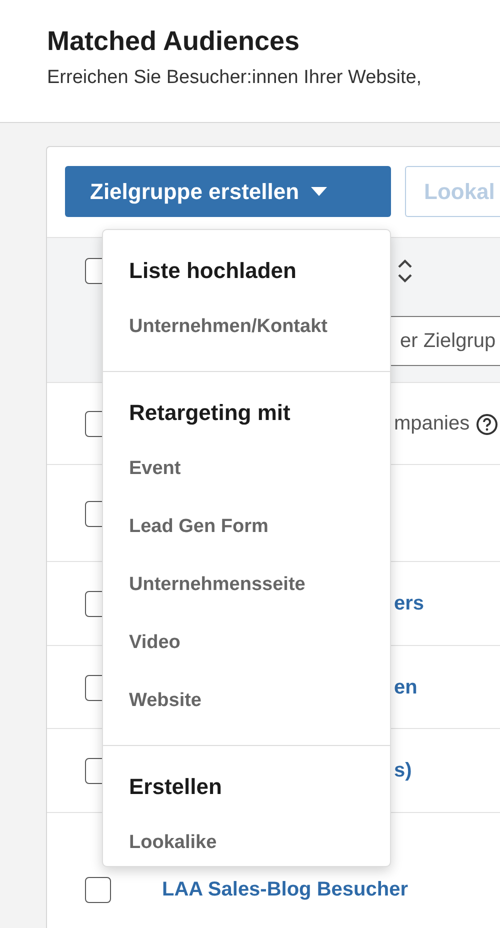 Image resolution: width=500 pixels, height=928 pixels. What do you see at coordinates (259, 469) in the screenshot?
I see `menu-item: Event` at bounding box center [259, 469].